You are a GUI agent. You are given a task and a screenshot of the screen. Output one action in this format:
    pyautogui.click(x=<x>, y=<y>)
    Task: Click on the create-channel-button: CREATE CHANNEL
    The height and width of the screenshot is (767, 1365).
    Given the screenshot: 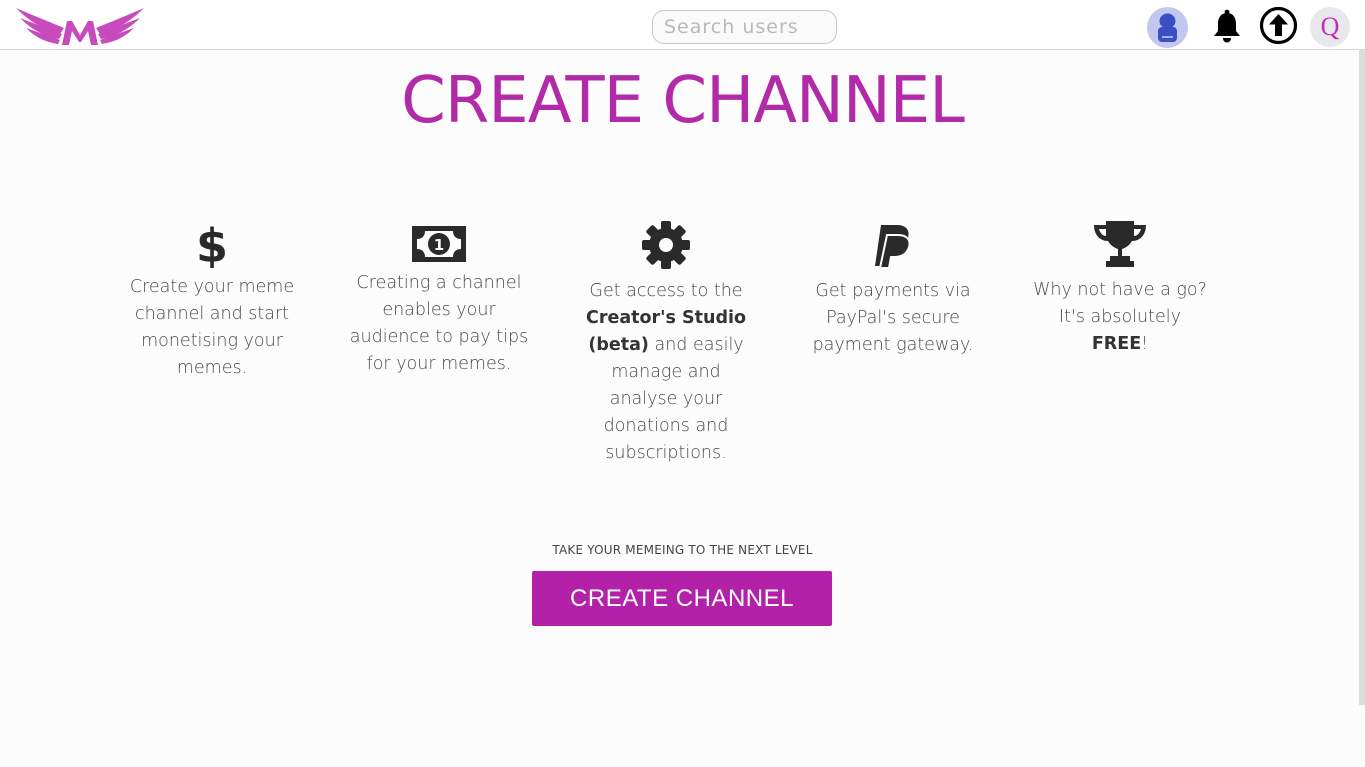 What is the action you would take?
    pyautogui.click(x=682, y=598)
    